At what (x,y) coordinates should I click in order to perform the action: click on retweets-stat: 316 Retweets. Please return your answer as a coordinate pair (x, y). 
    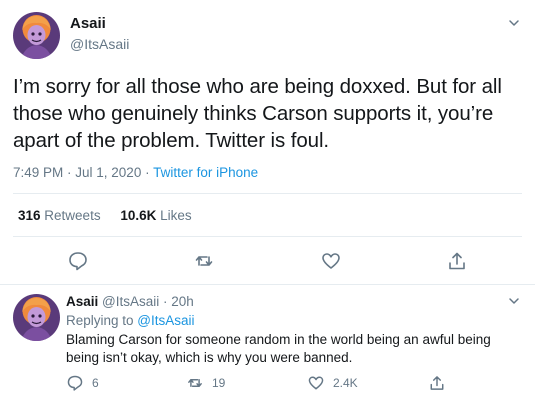
    Looking at the image, I should click on (59, 215).